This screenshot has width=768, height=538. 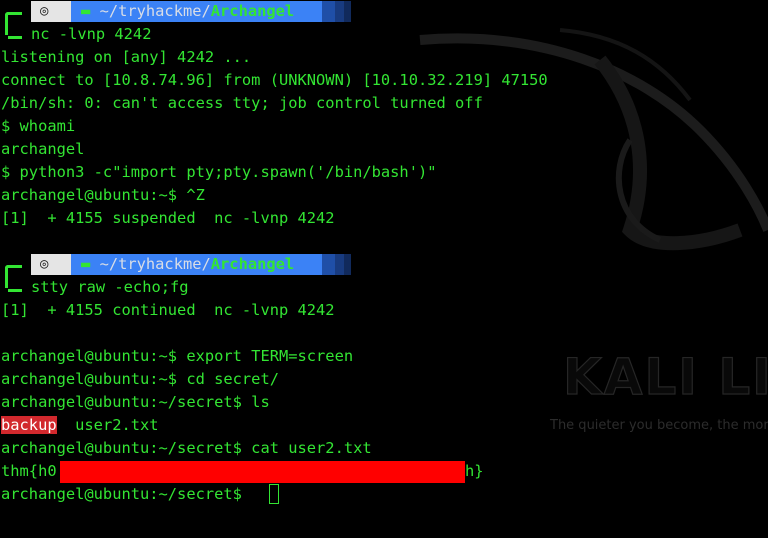 I want to click on final-prompt: archangel@ubuntu:~/secret$, so click(x=126, y=494).